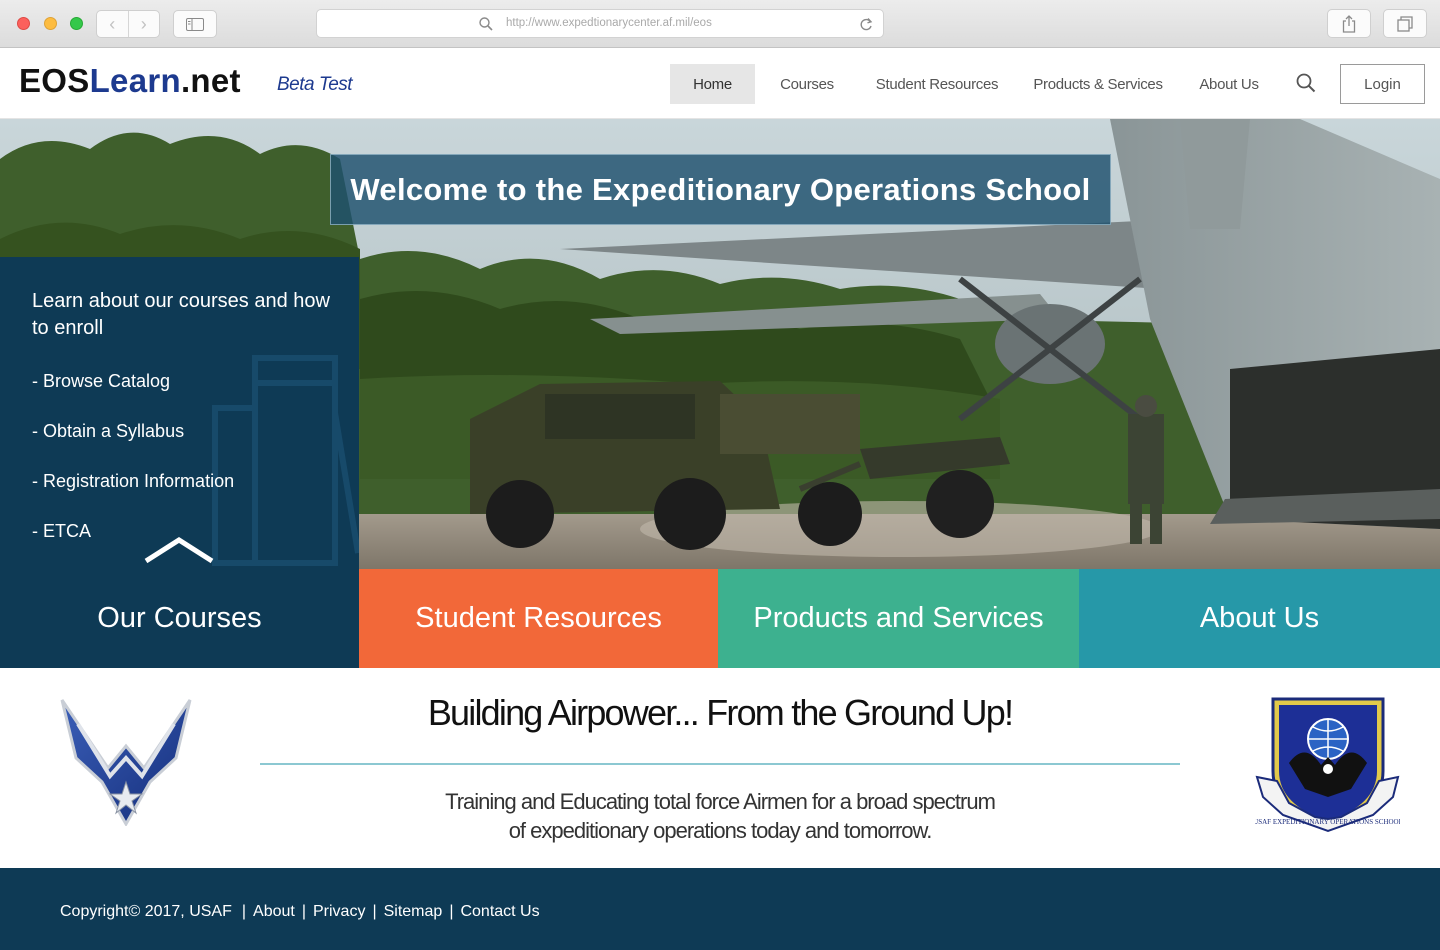 The image size is (1440, 950). I want to click on tile-products-services: Products and Services, so click(898, 618).